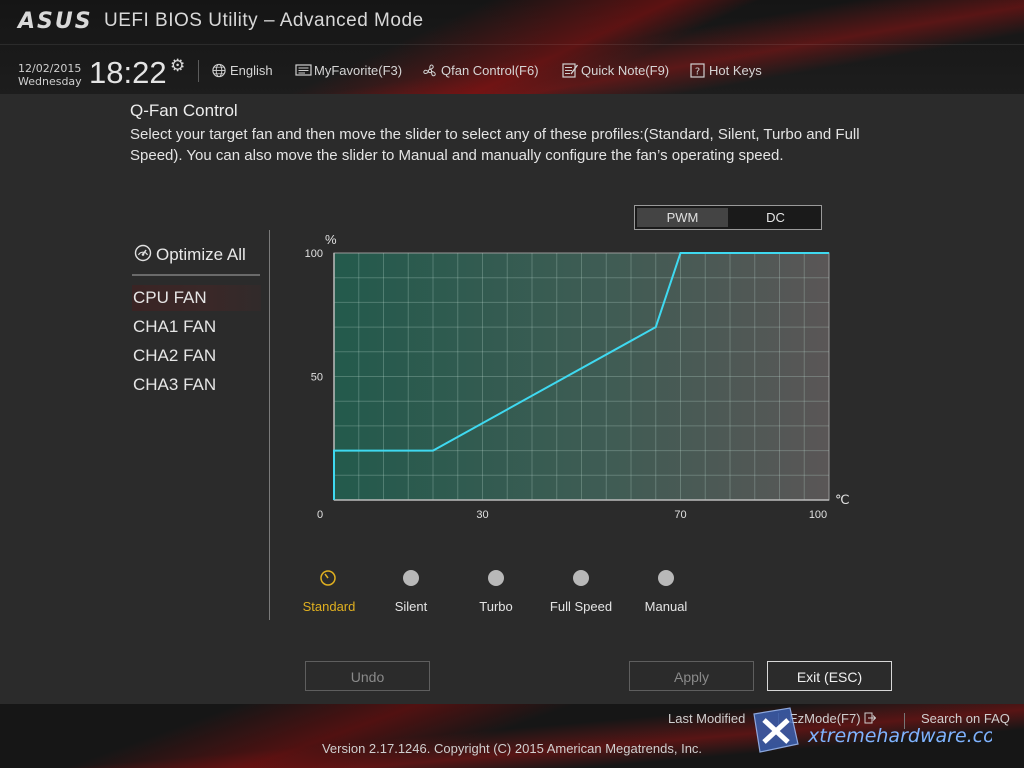  What do you see at coordinates (320, 515) in the screenshot?
I see `x-tick-label: 0` at bounding box center [320, 515].